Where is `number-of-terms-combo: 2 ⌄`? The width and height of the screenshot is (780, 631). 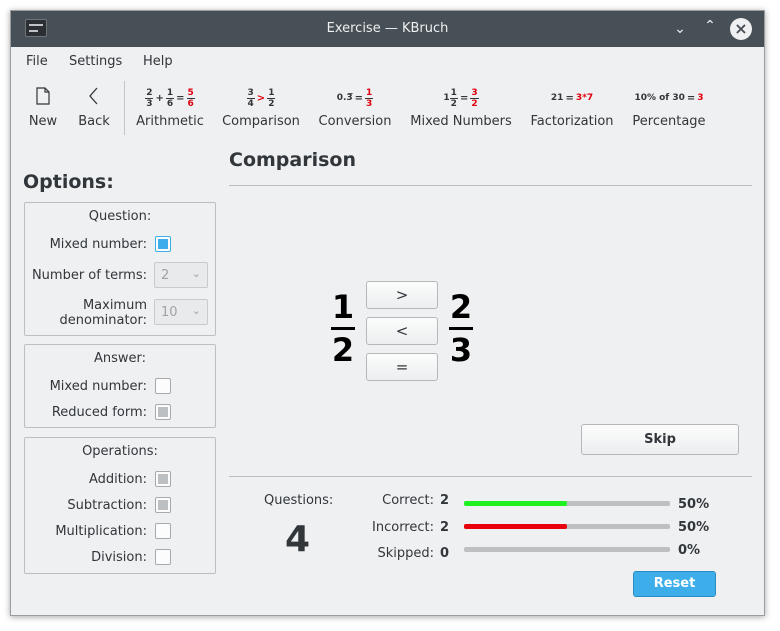 number-of-terms-combo: 2 ⌄ is located at coordinates (181, 275).